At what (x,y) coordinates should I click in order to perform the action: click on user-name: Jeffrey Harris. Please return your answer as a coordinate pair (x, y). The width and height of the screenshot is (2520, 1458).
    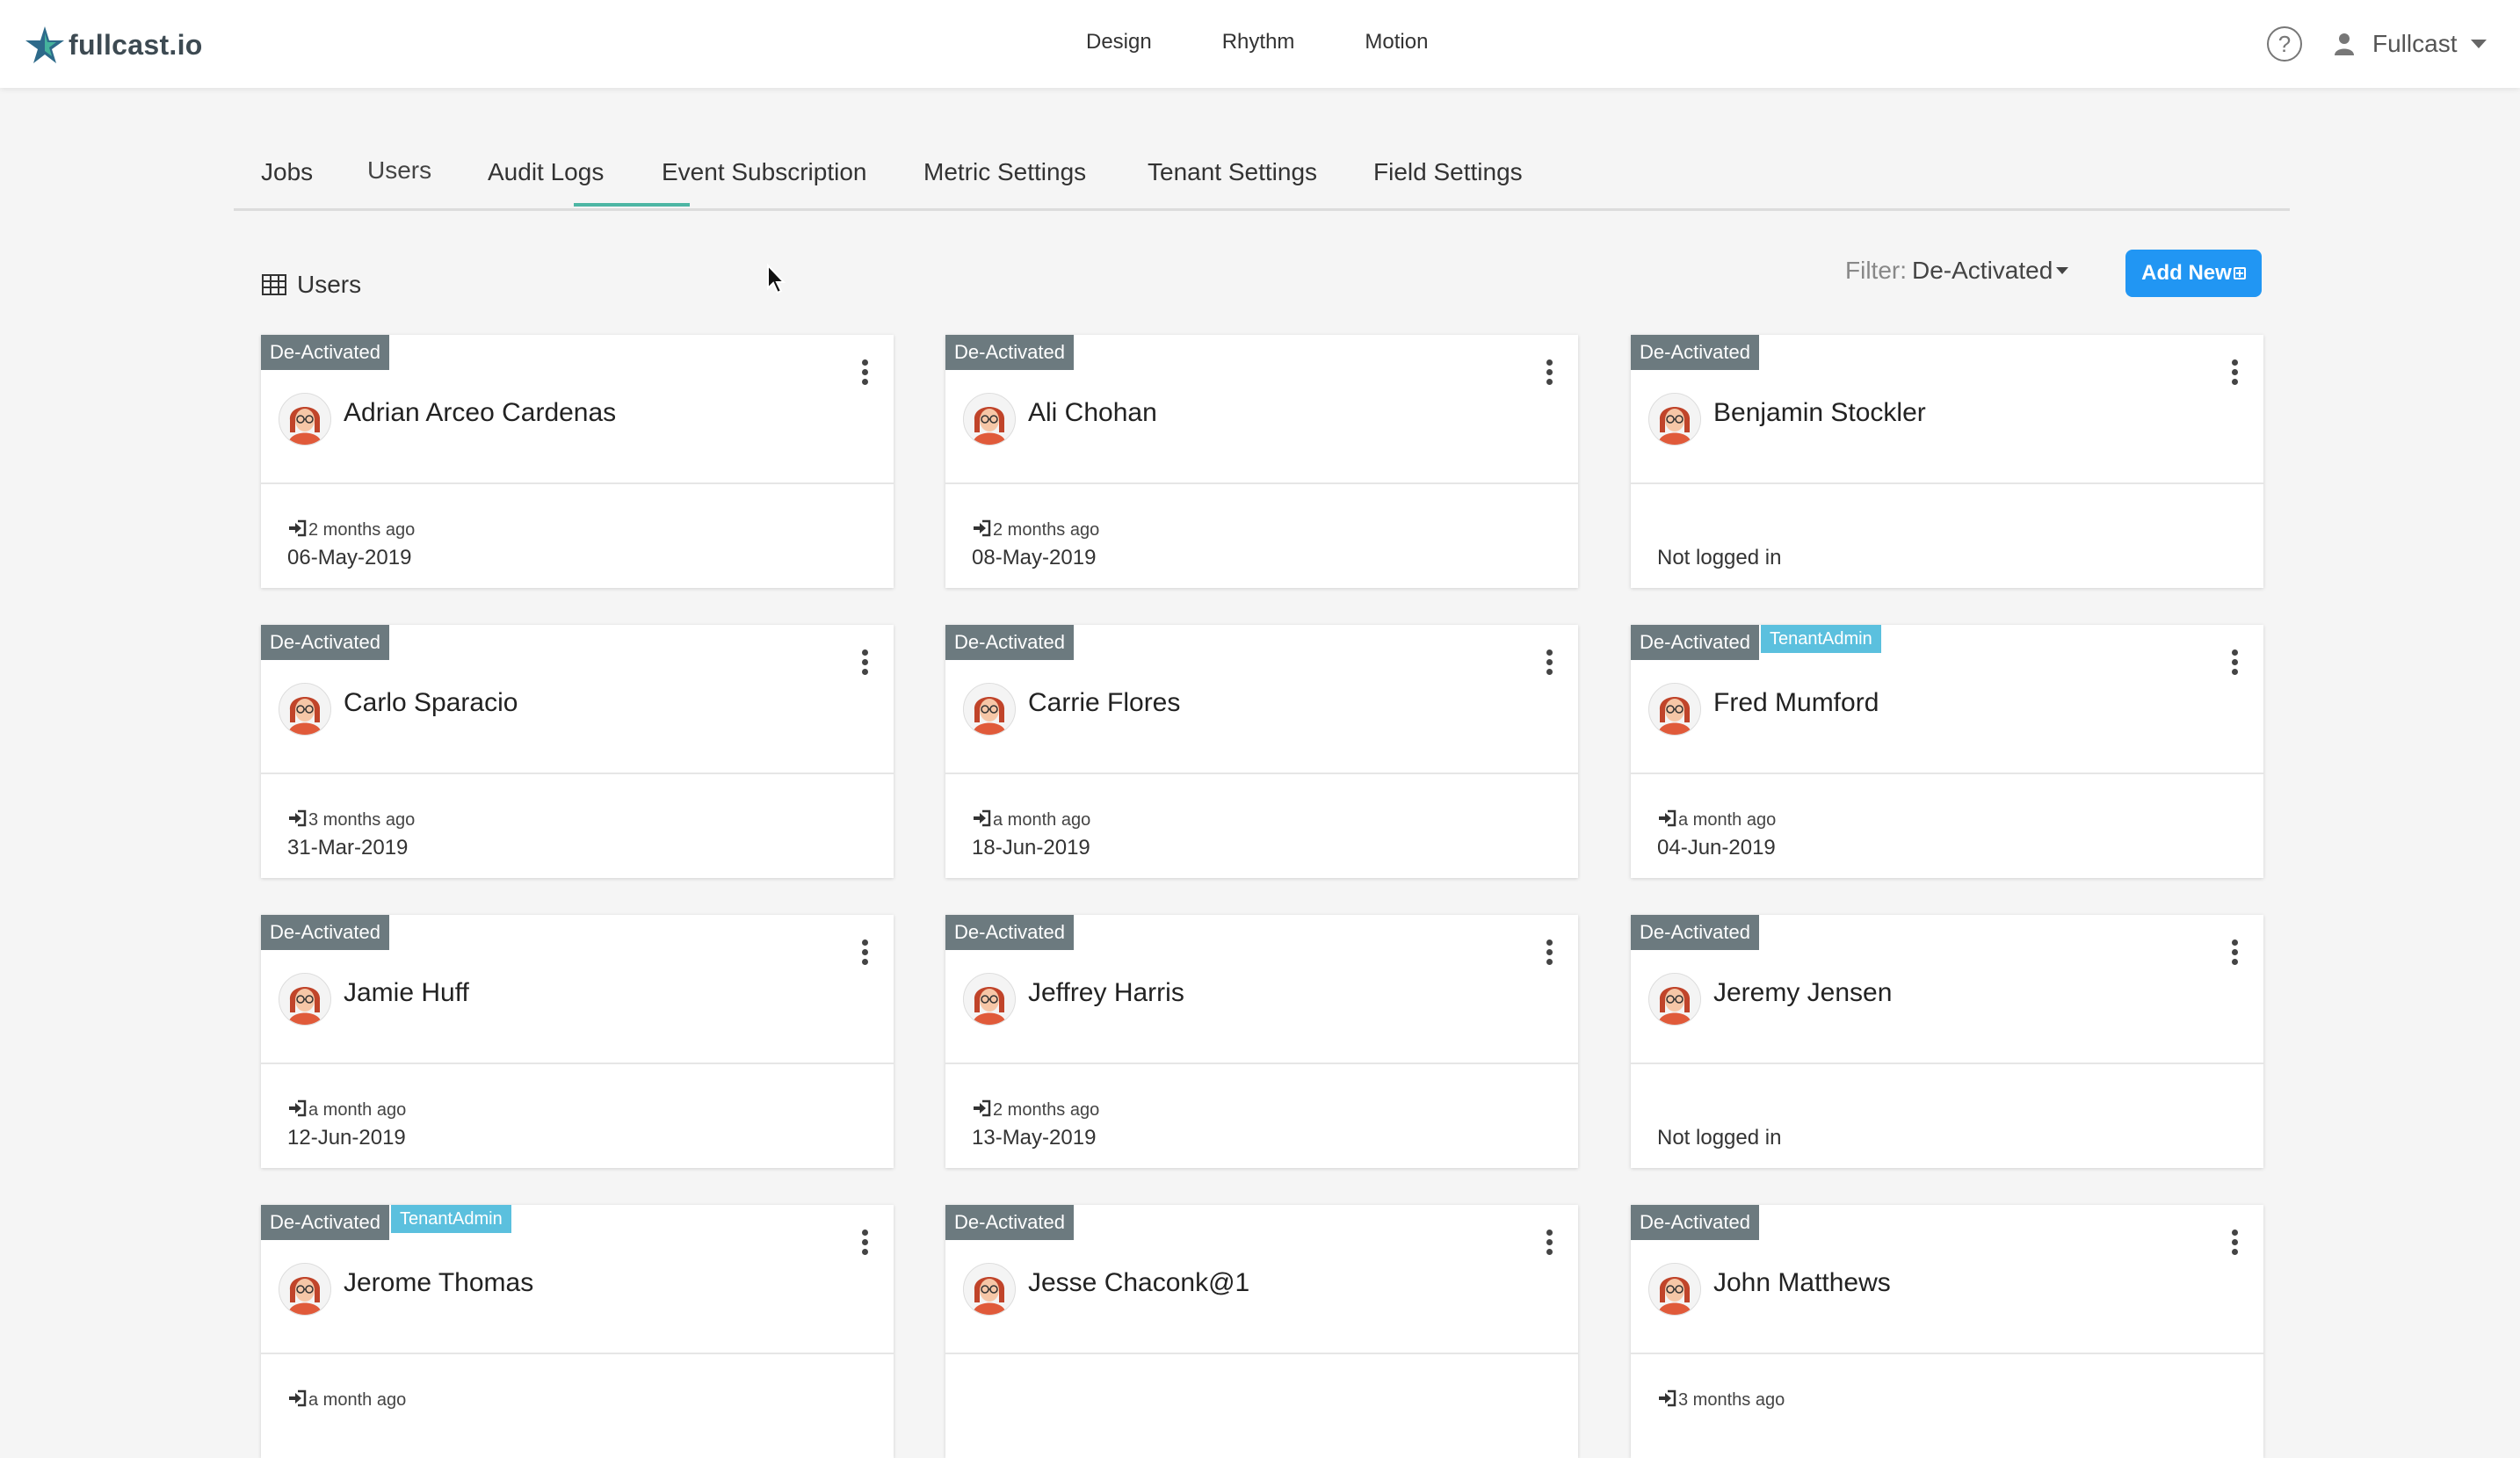
    Looking at the image, I should click on (1106, 993).